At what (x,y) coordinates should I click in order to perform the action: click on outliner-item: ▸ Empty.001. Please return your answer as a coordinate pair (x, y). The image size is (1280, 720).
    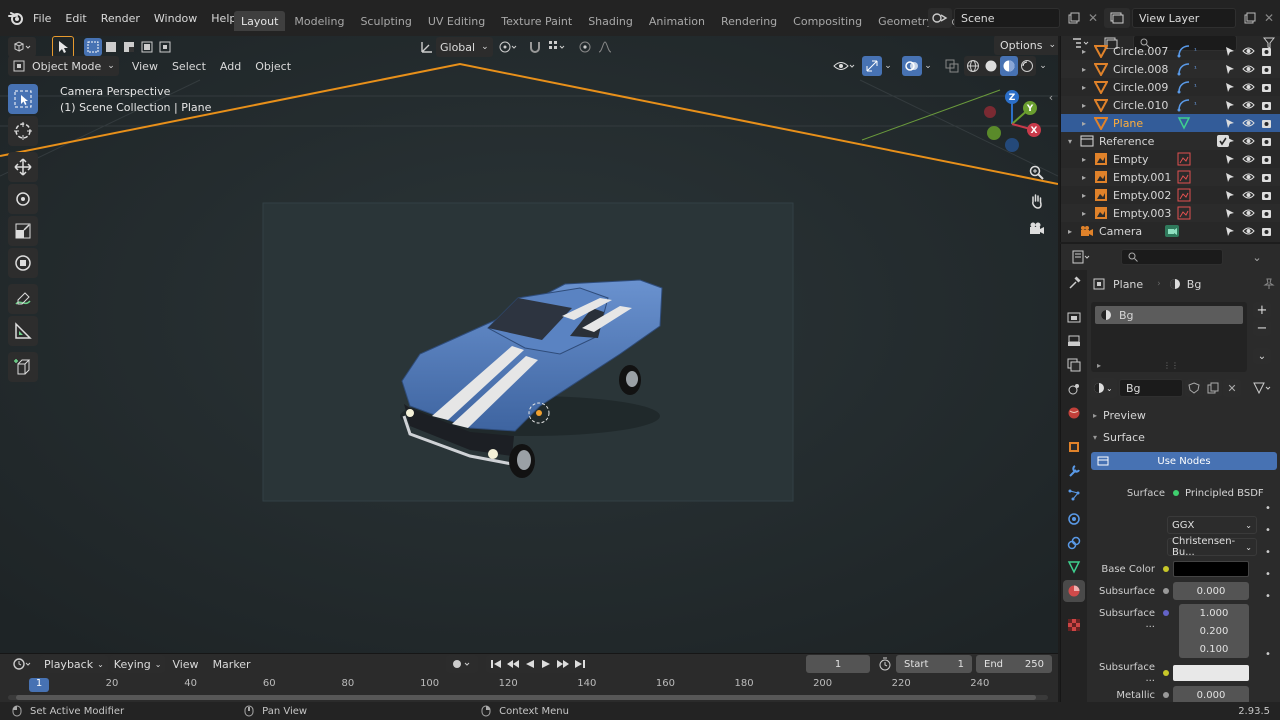
    Looking at the image, I should click on (1170, 177).